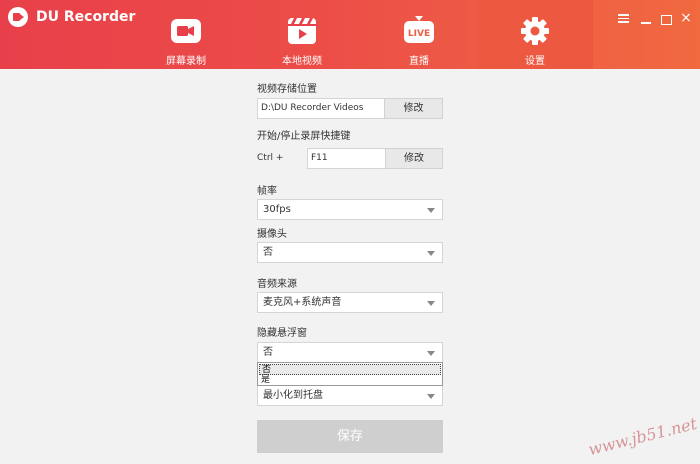 This screenshot has width=700, height=464. Describe the element at coordinates (302, 61) in the screenshot. I see `tab-label: 本地视频` at that location.